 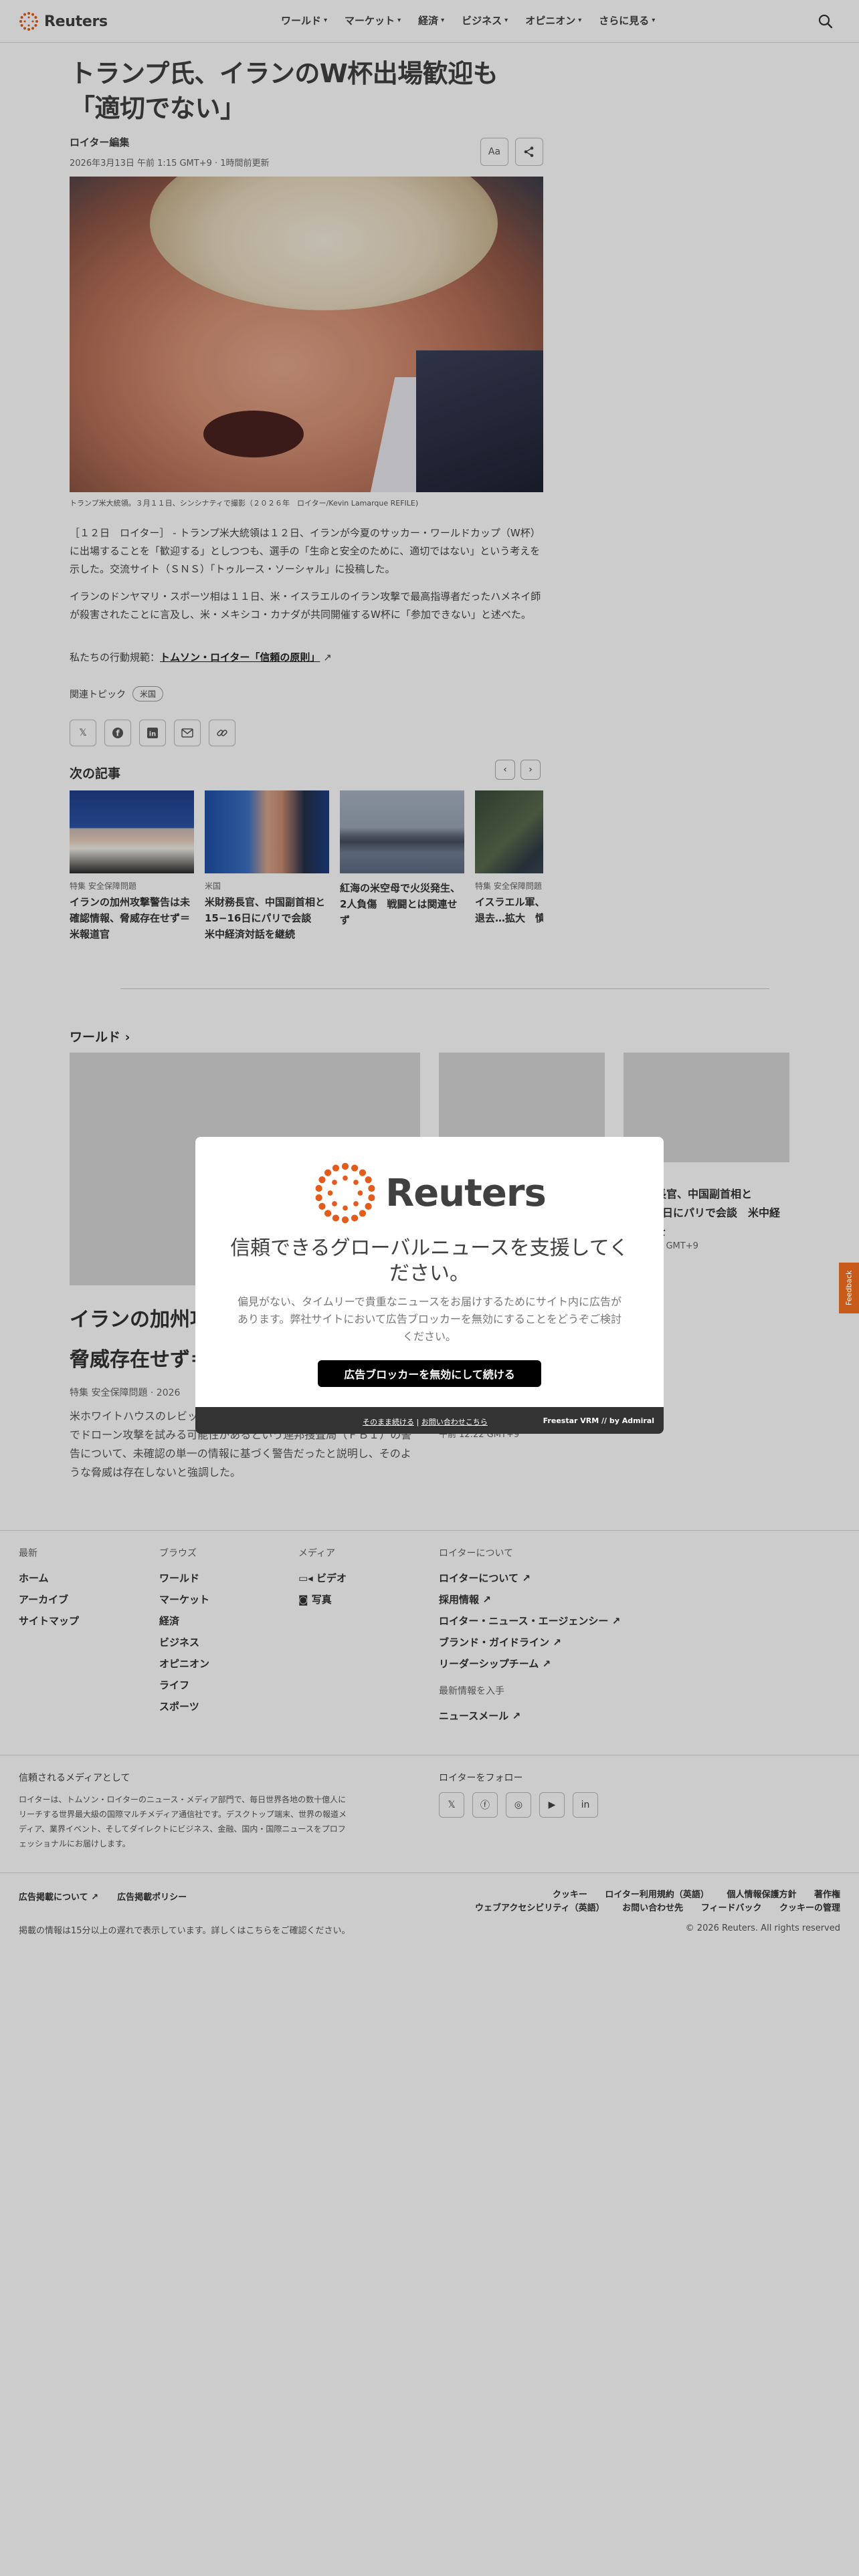 I want to click on continue-link: そのまま続ける, so click(x=389, y=1422).